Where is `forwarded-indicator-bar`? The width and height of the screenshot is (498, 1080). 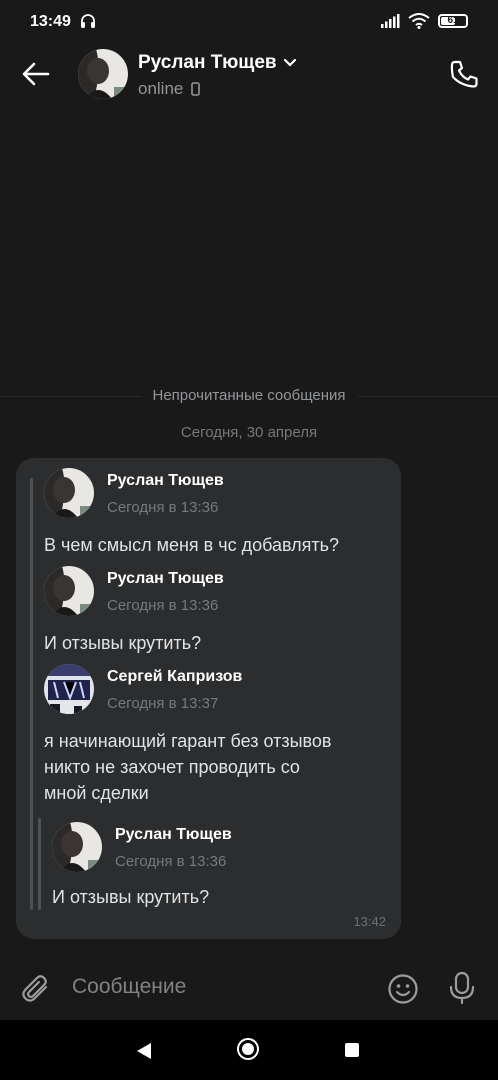 forwarded-indicator-bar is located at coordinates (31, 694).